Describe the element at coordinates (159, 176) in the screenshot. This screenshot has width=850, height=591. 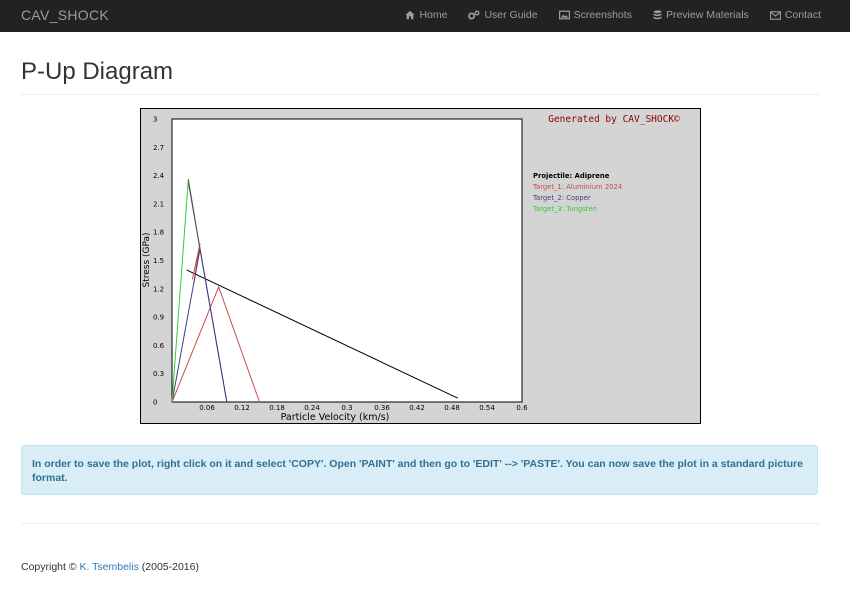
I see `y-tick-label: 2.4` at that location.